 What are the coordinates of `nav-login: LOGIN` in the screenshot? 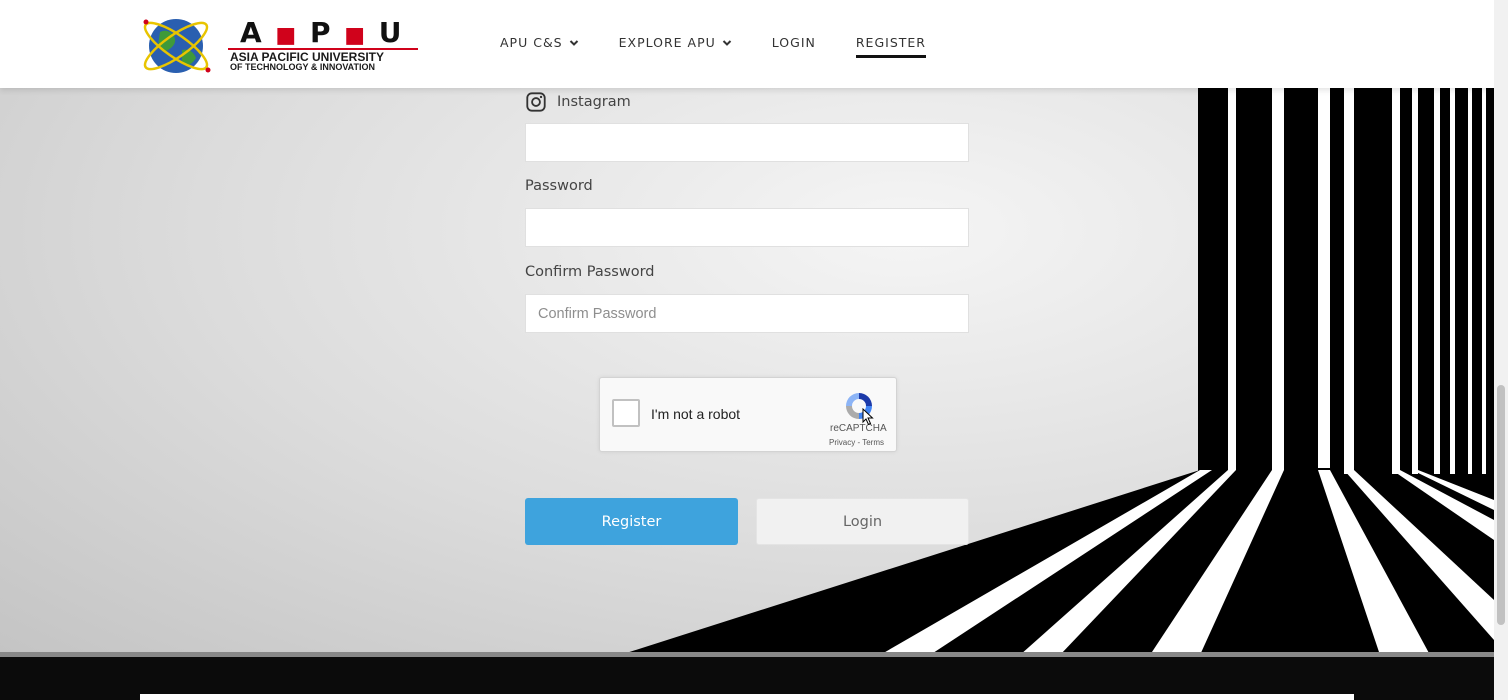 It's located at (794, 42).